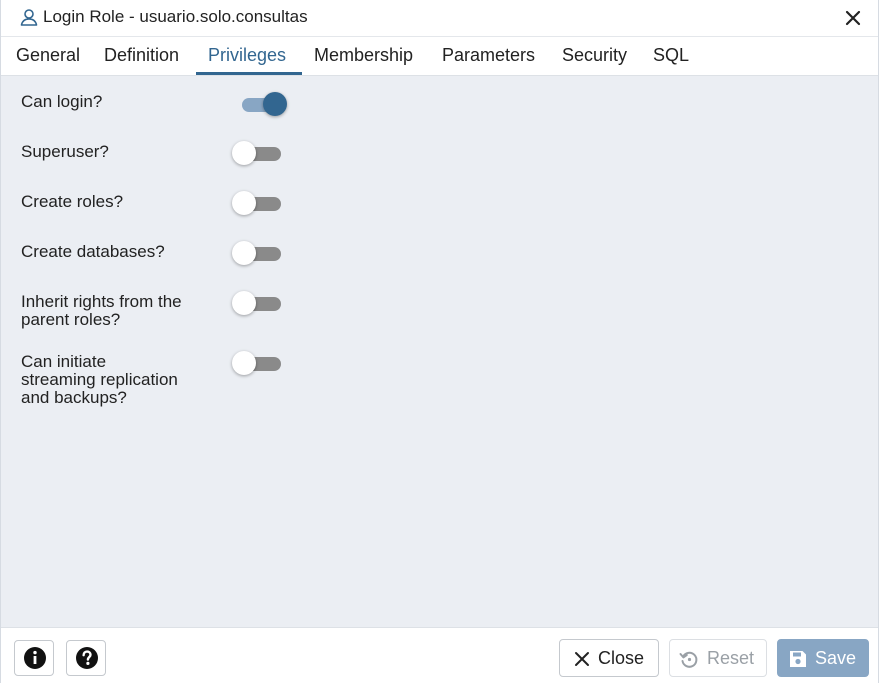 This screenshot has height=684, width=881. I want to click on inherit-label: Inherit rights from the parent roles?, so click(116, 311).